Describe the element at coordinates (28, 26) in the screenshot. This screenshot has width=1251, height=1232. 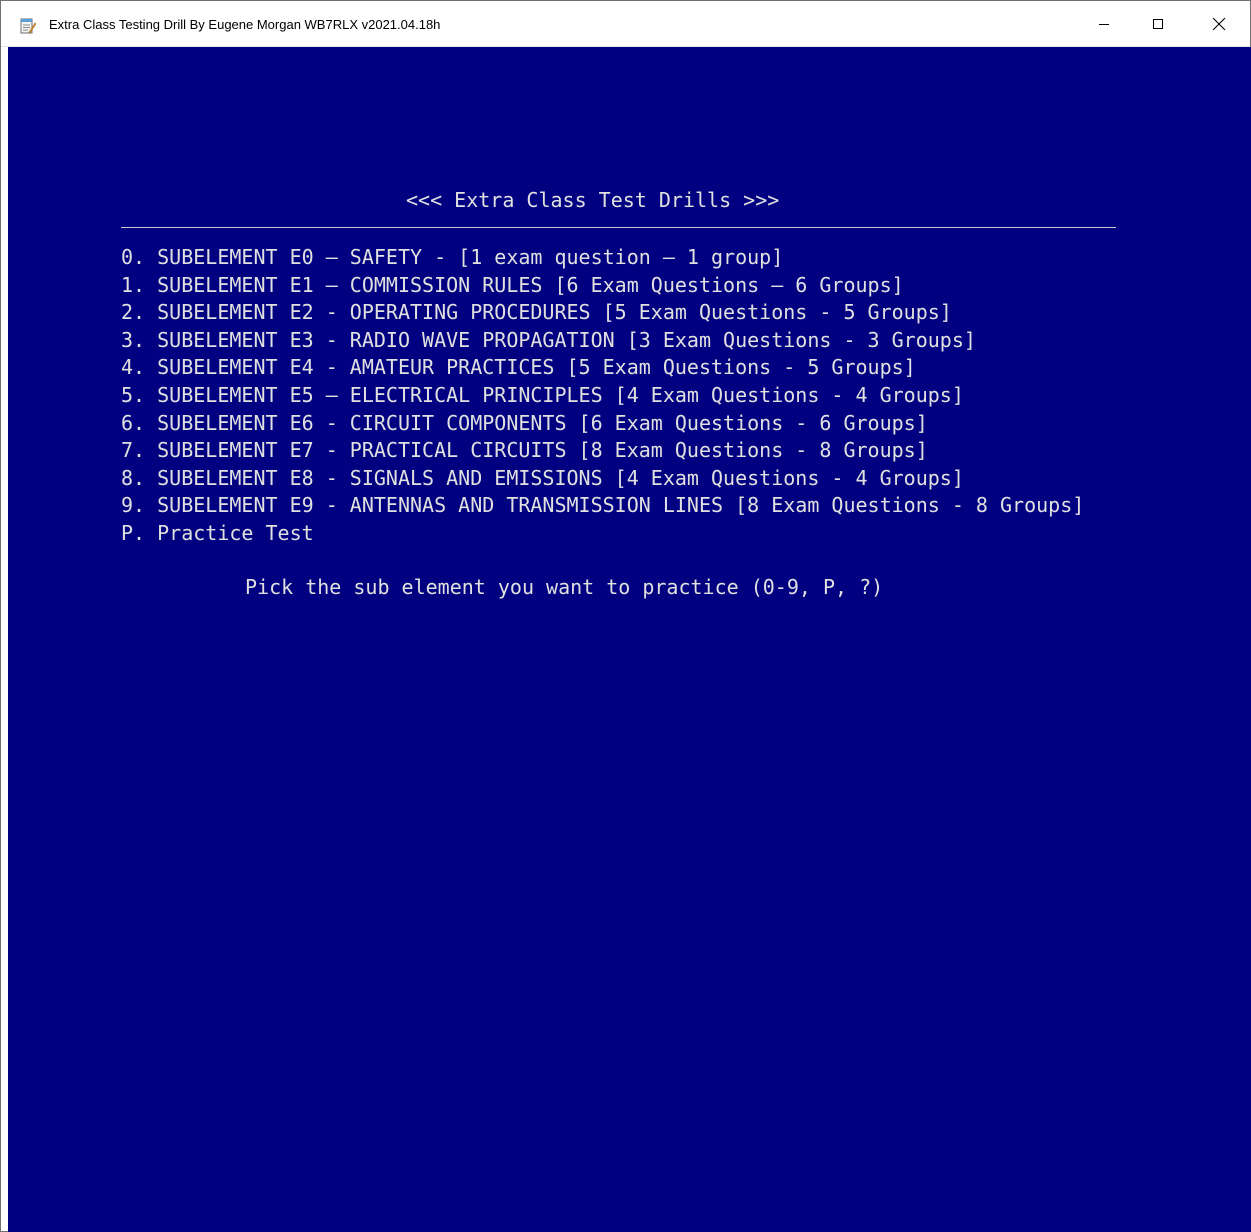
I see `notepad-app-icon` at that location.